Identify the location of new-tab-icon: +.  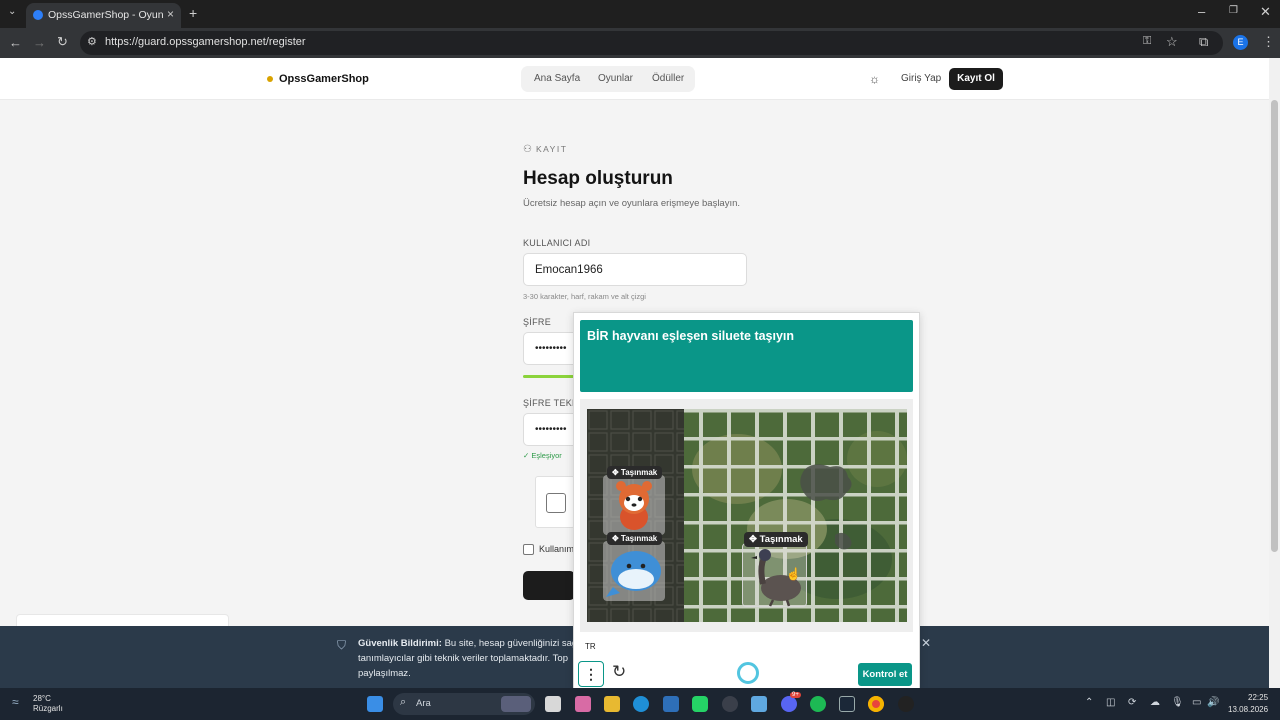
(193, 13).